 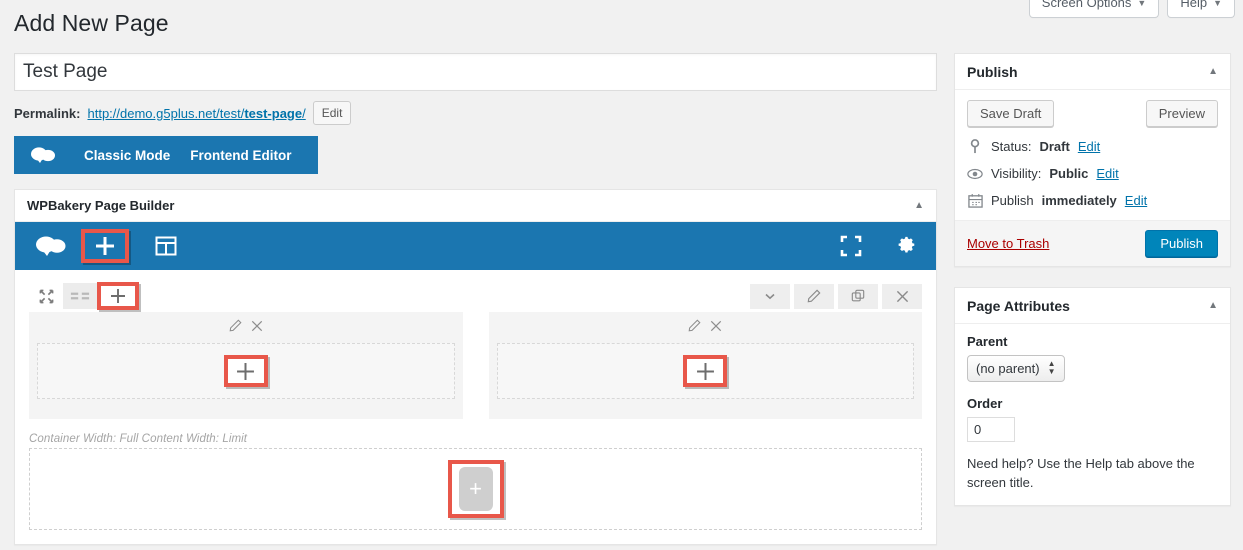 What do you see at coordinates (475, 72) in the screenshot?
I see `post-title-input` at bounding box center [475, 72].